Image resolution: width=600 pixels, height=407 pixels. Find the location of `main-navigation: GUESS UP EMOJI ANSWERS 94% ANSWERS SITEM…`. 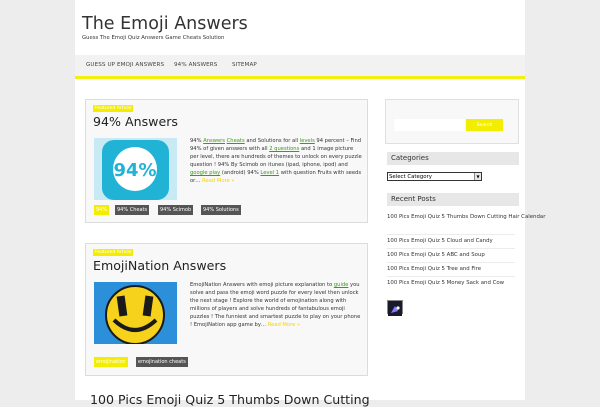

main-navigation: GUESS UP EMOJI ANSWERS 94% ANSWERS SITEM… is located at coordinates (300, 67).